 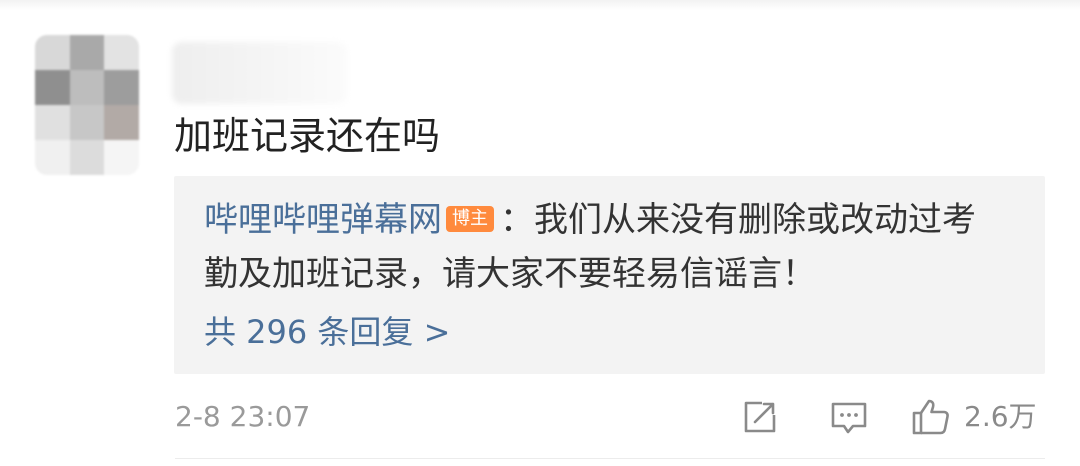 What do you see at coordinates (259, 73) in the screenshot?
I see `username-blurred` at bounding box center [259, 73].